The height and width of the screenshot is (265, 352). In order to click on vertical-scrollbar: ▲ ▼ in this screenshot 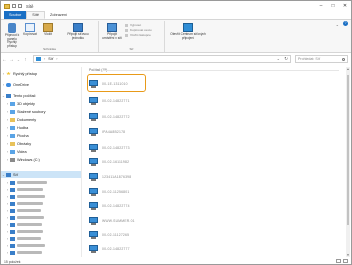, I will do `click(348, 162)`.